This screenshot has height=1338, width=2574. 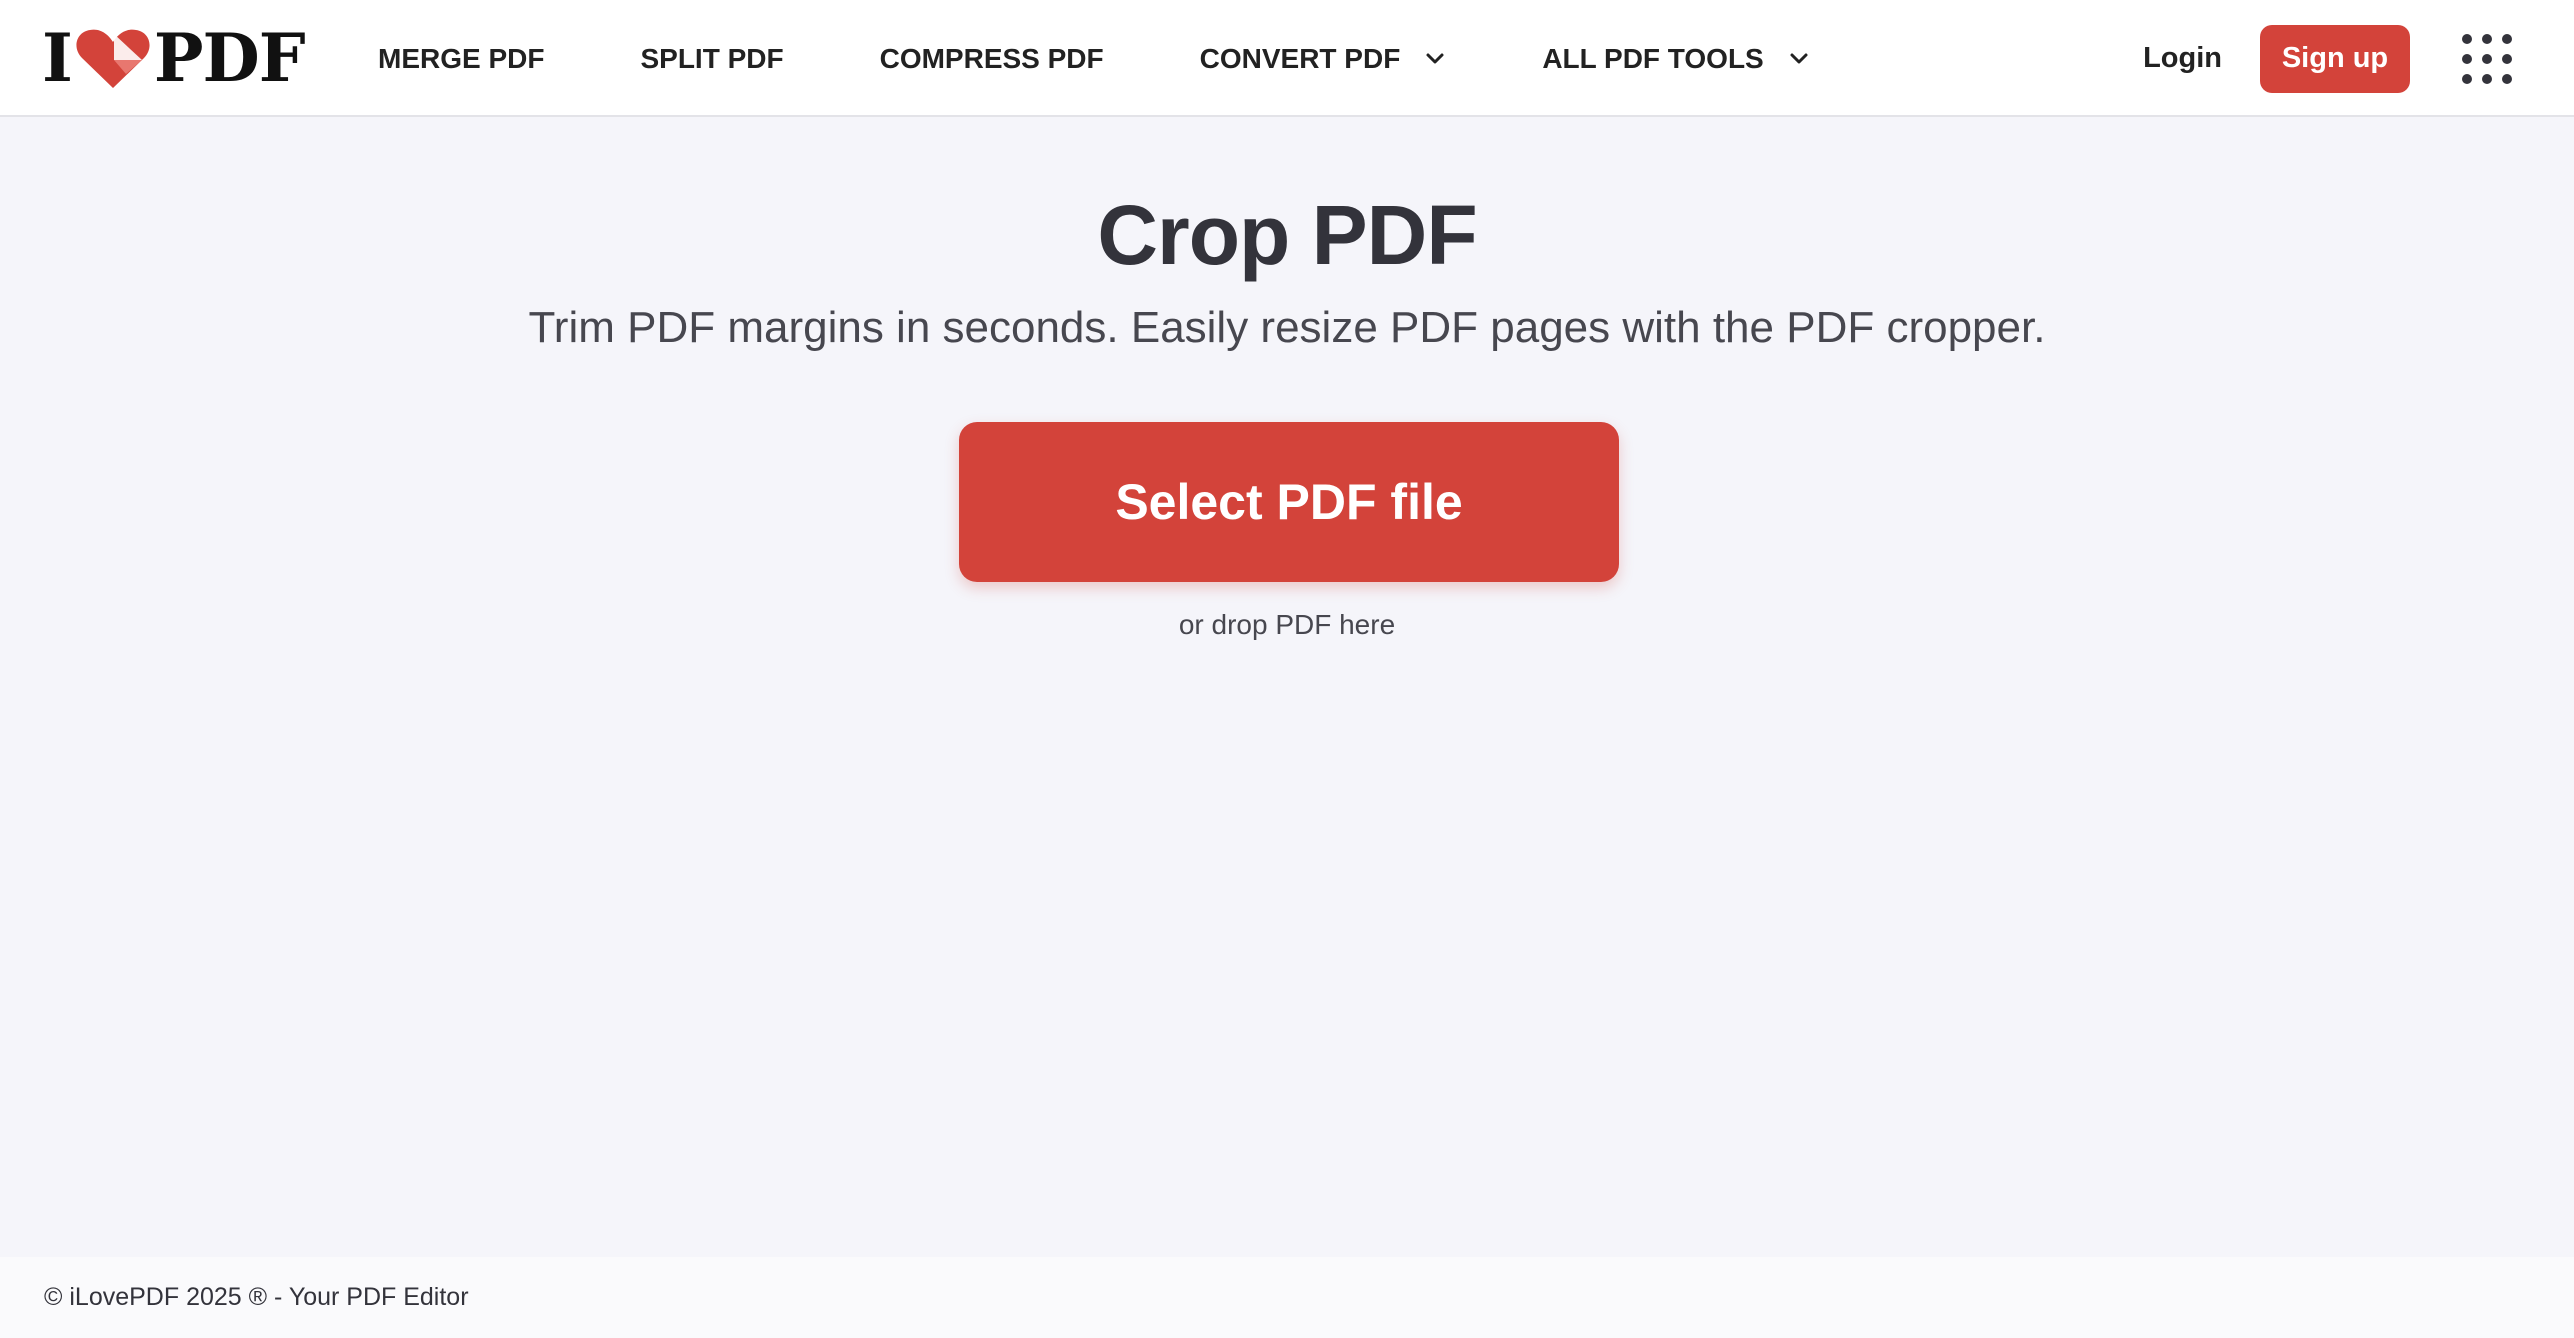 I want to click on footer: © iLovePDF 2025 ® - Your PDF Editor, so click(x=1287, y=1297).